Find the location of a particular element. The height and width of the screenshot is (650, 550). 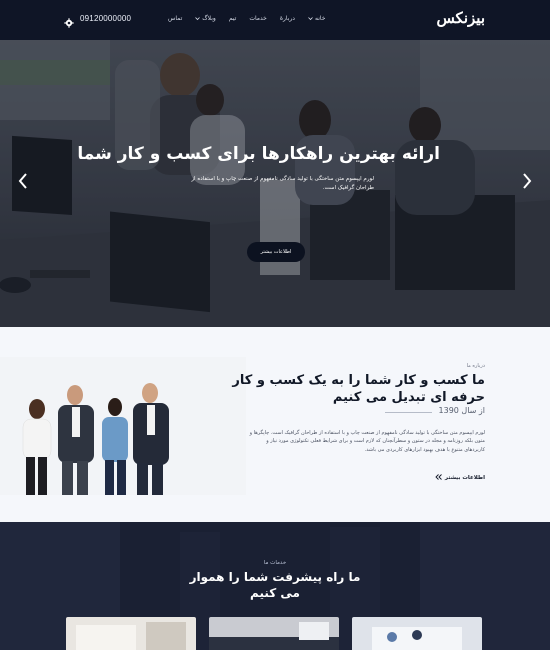

nav-item-about: دربارۀ is located at coordinates (287, 18).